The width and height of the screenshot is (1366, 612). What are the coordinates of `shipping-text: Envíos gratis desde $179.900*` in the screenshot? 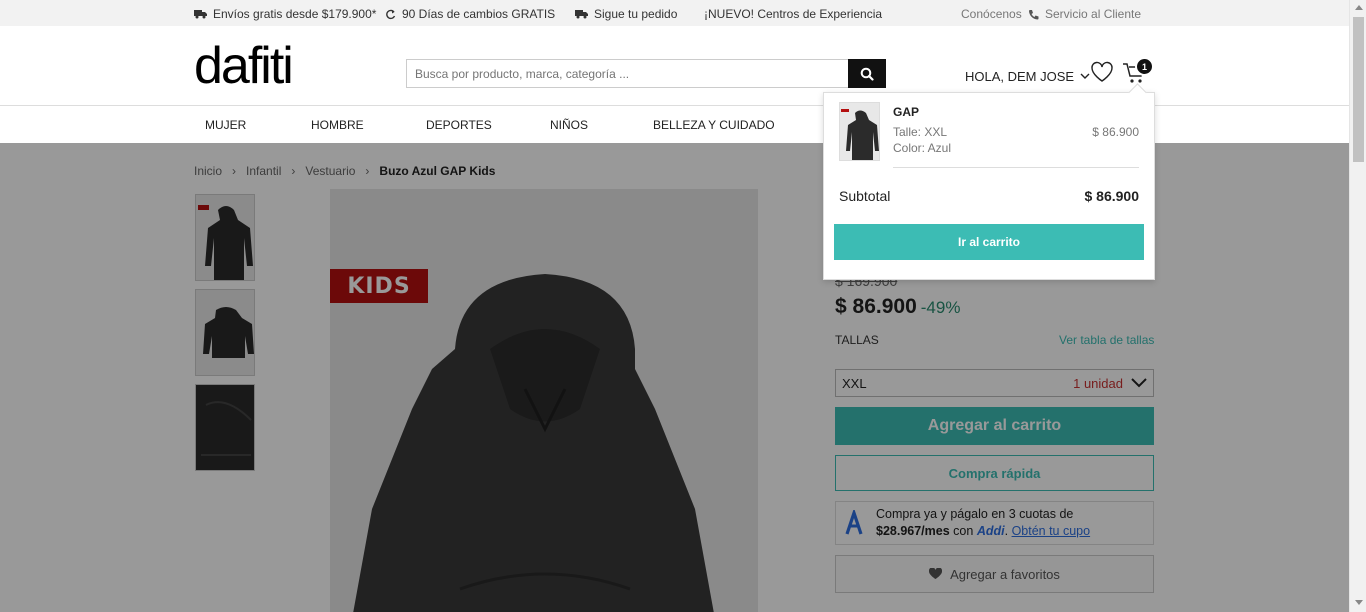 It's located at (295, 14).